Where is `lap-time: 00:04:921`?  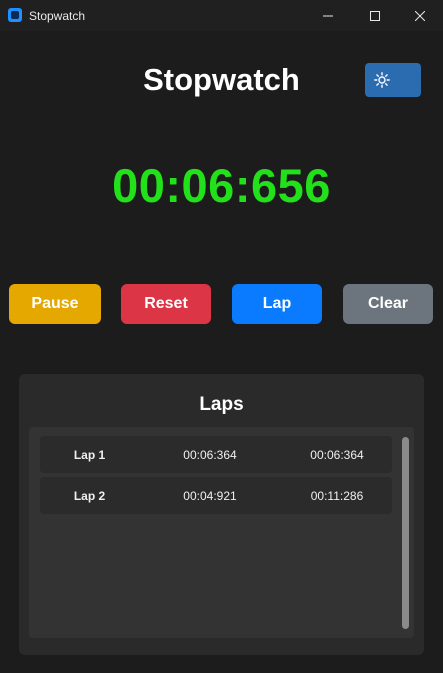
lap-time: 00:04:921 is located at coordinates (210, 496).